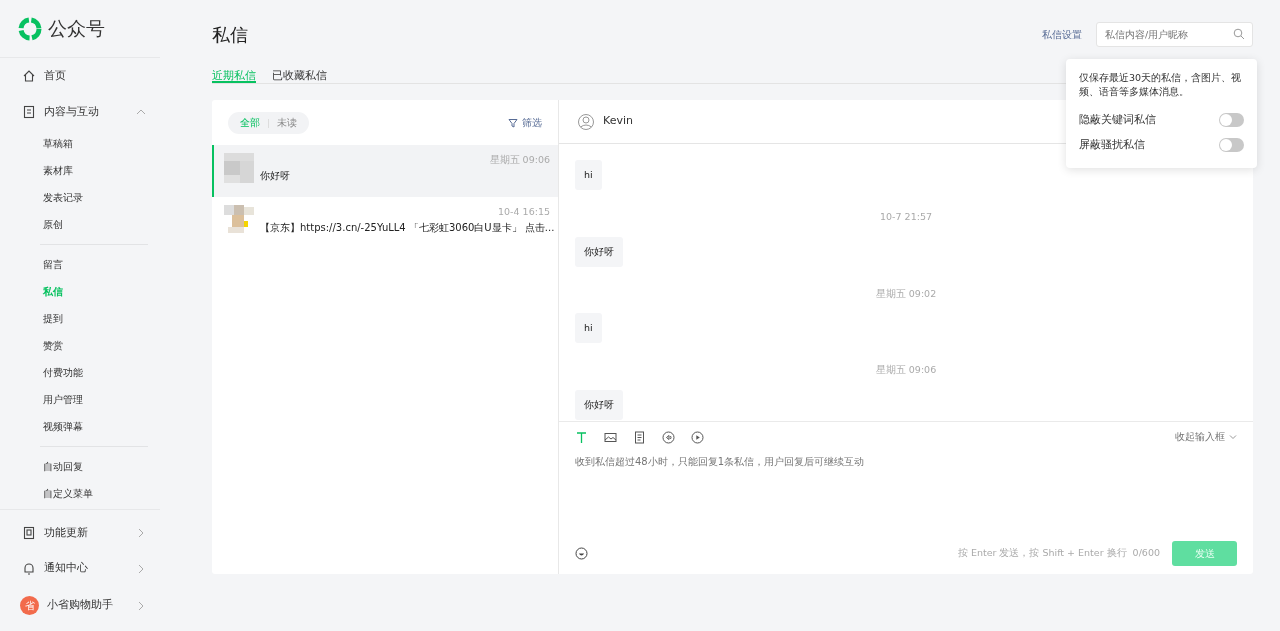 This screenshot has width=1280, height=631. What do you see at coordinates (80, 170) in the screenshot?
I see `nav-subitem: 素材库` at bounding box center [80, 170].